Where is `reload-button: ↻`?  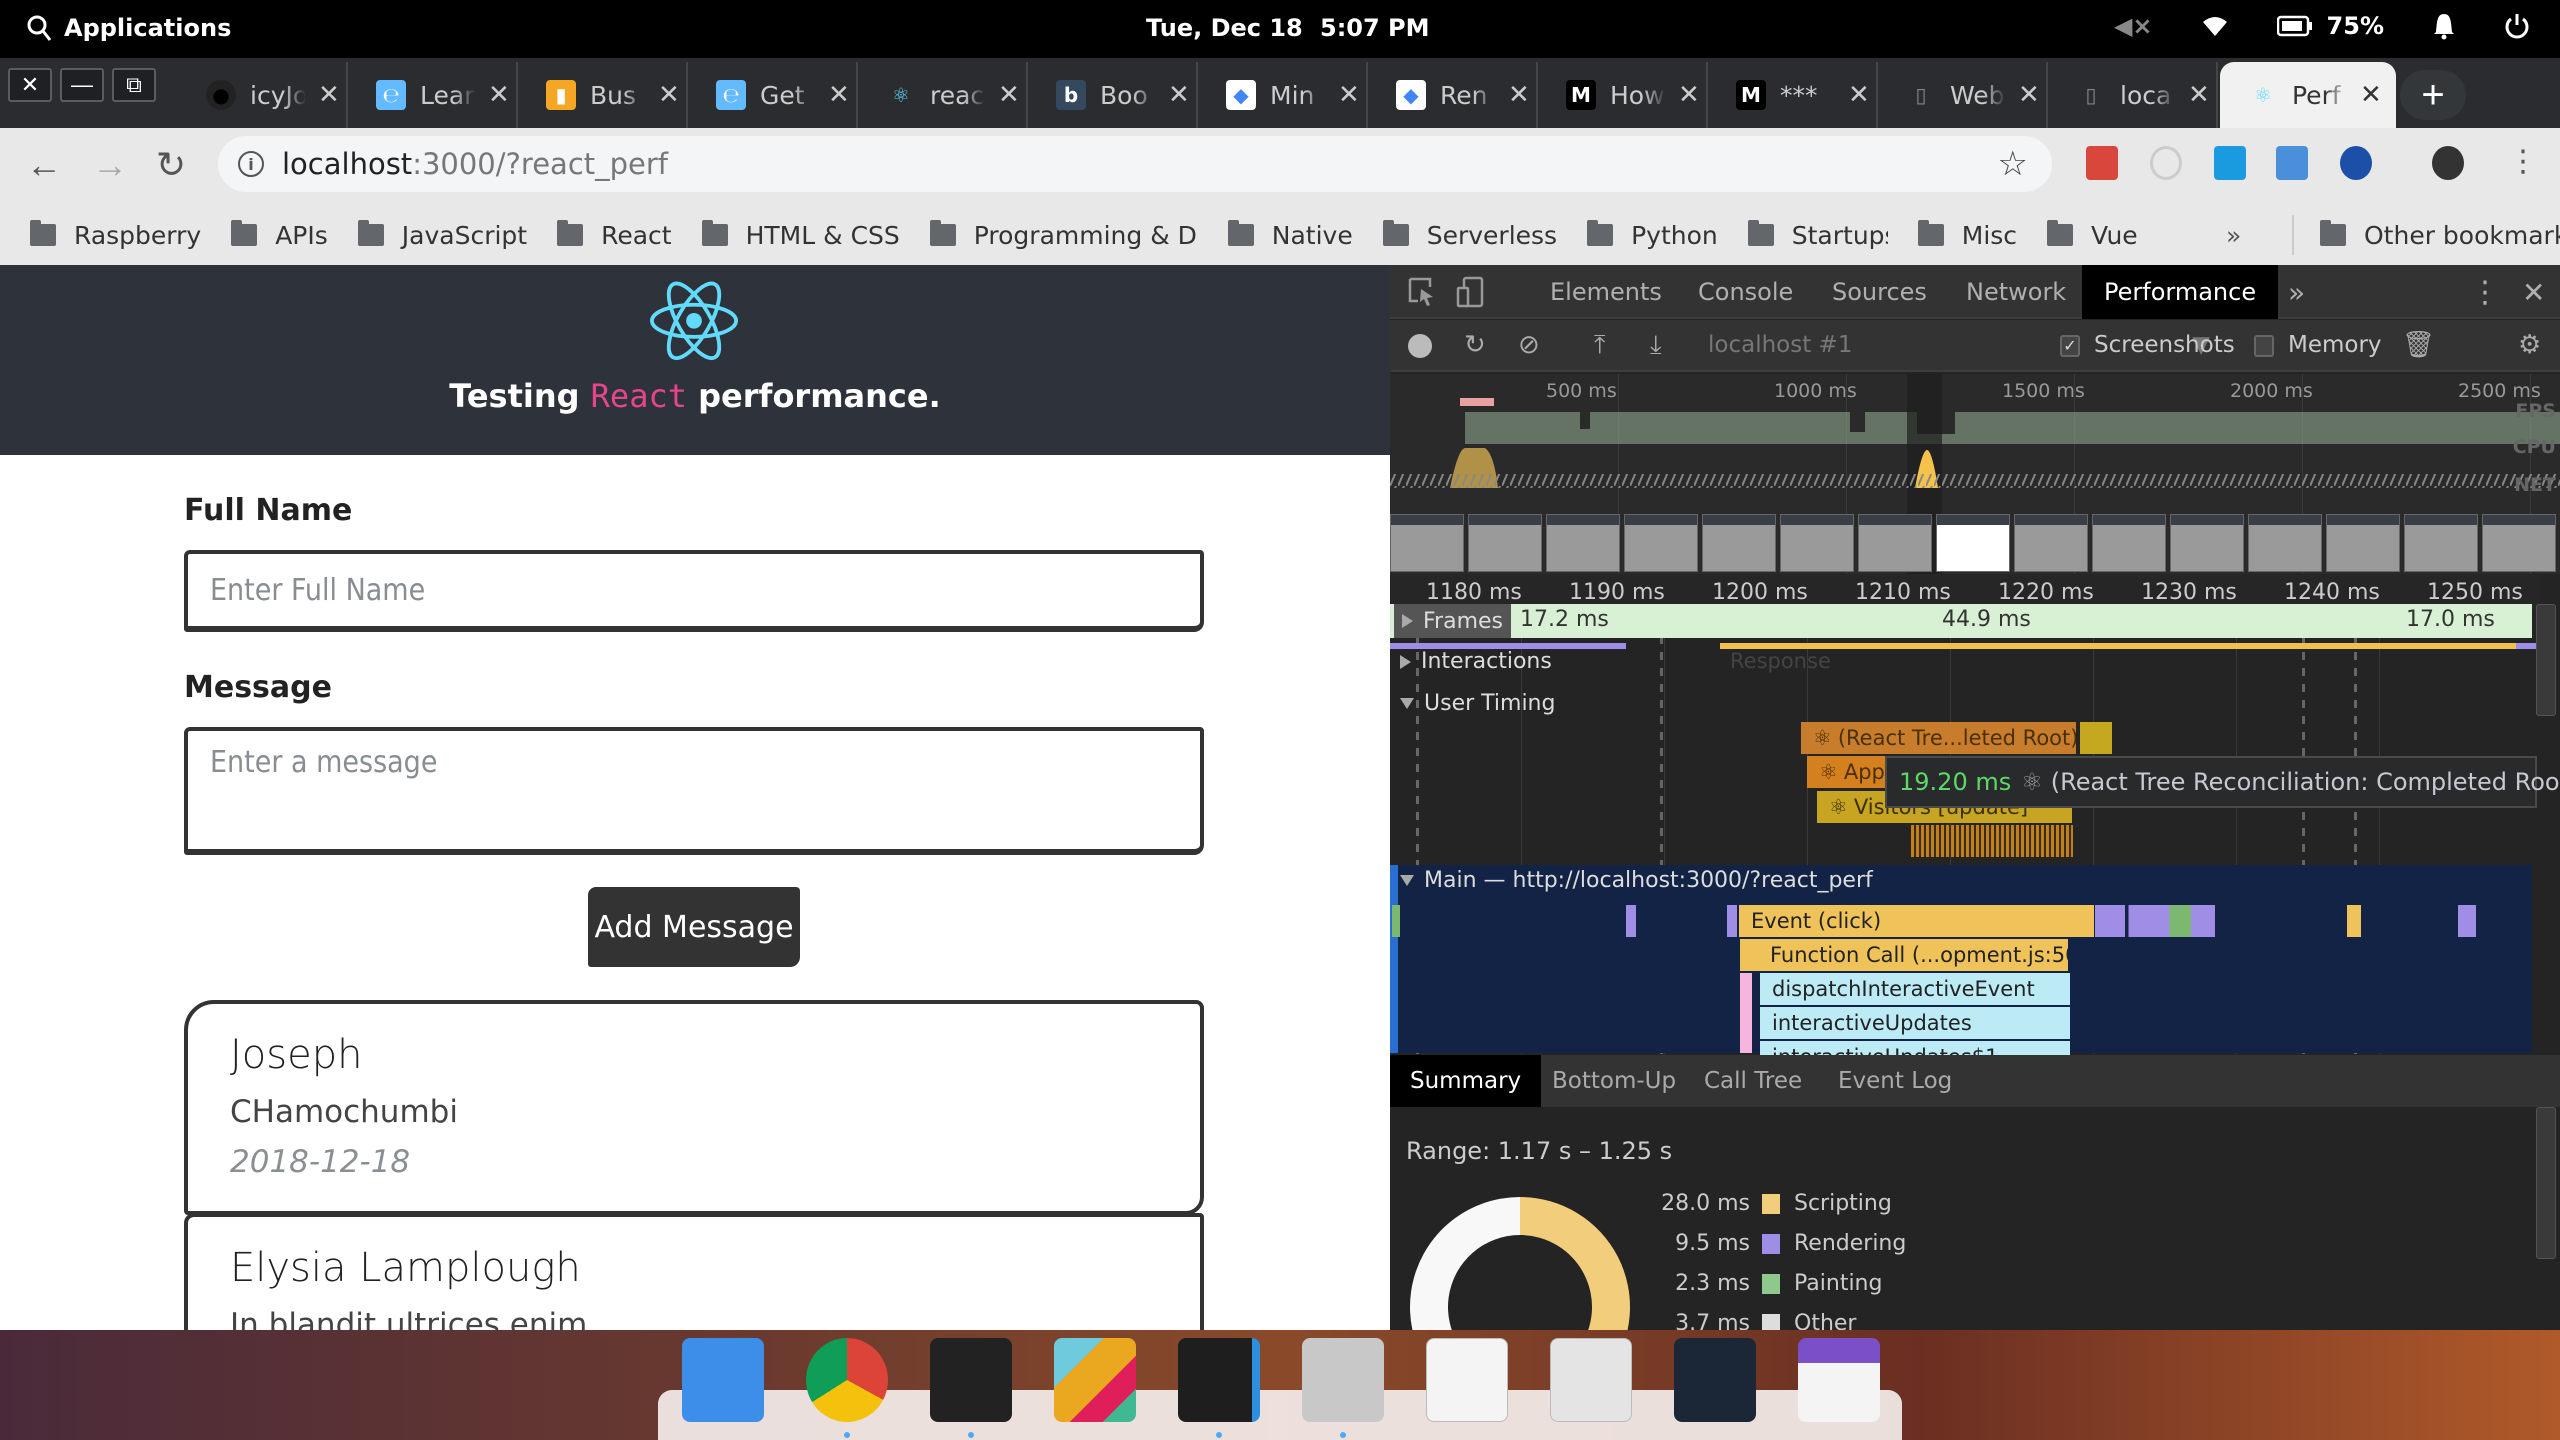 reload-button: ↻ is located at coordinates (171, 165).